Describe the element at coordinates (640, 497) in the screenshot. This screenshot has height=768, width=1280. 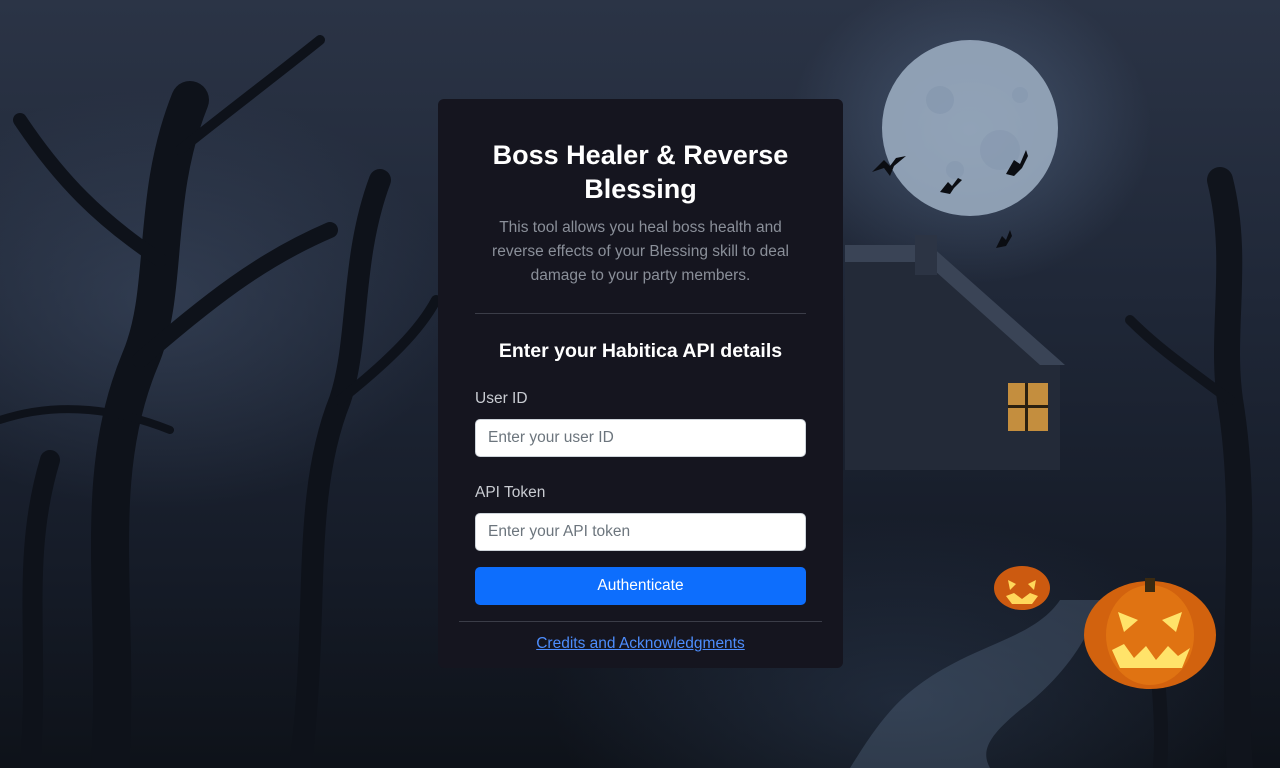
I see `api-credentials-form: User ID API Token Authenticate` at that location.